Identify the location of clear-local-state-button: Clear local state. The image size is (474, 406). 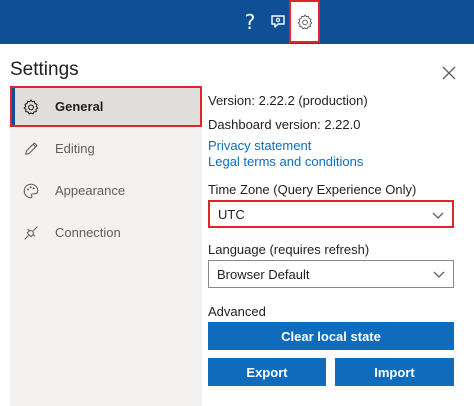
(331, 336).